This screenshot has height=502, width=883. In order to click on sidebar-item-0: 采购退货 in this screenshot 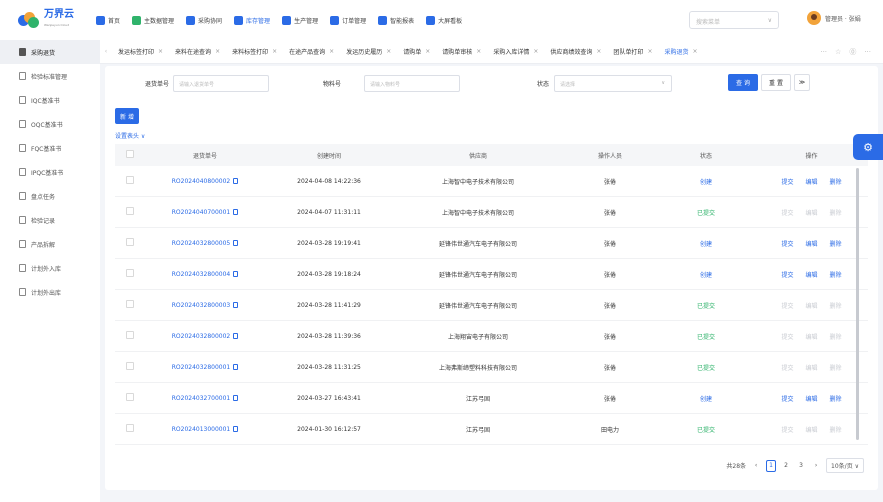, I will do `click(50, 52)`.